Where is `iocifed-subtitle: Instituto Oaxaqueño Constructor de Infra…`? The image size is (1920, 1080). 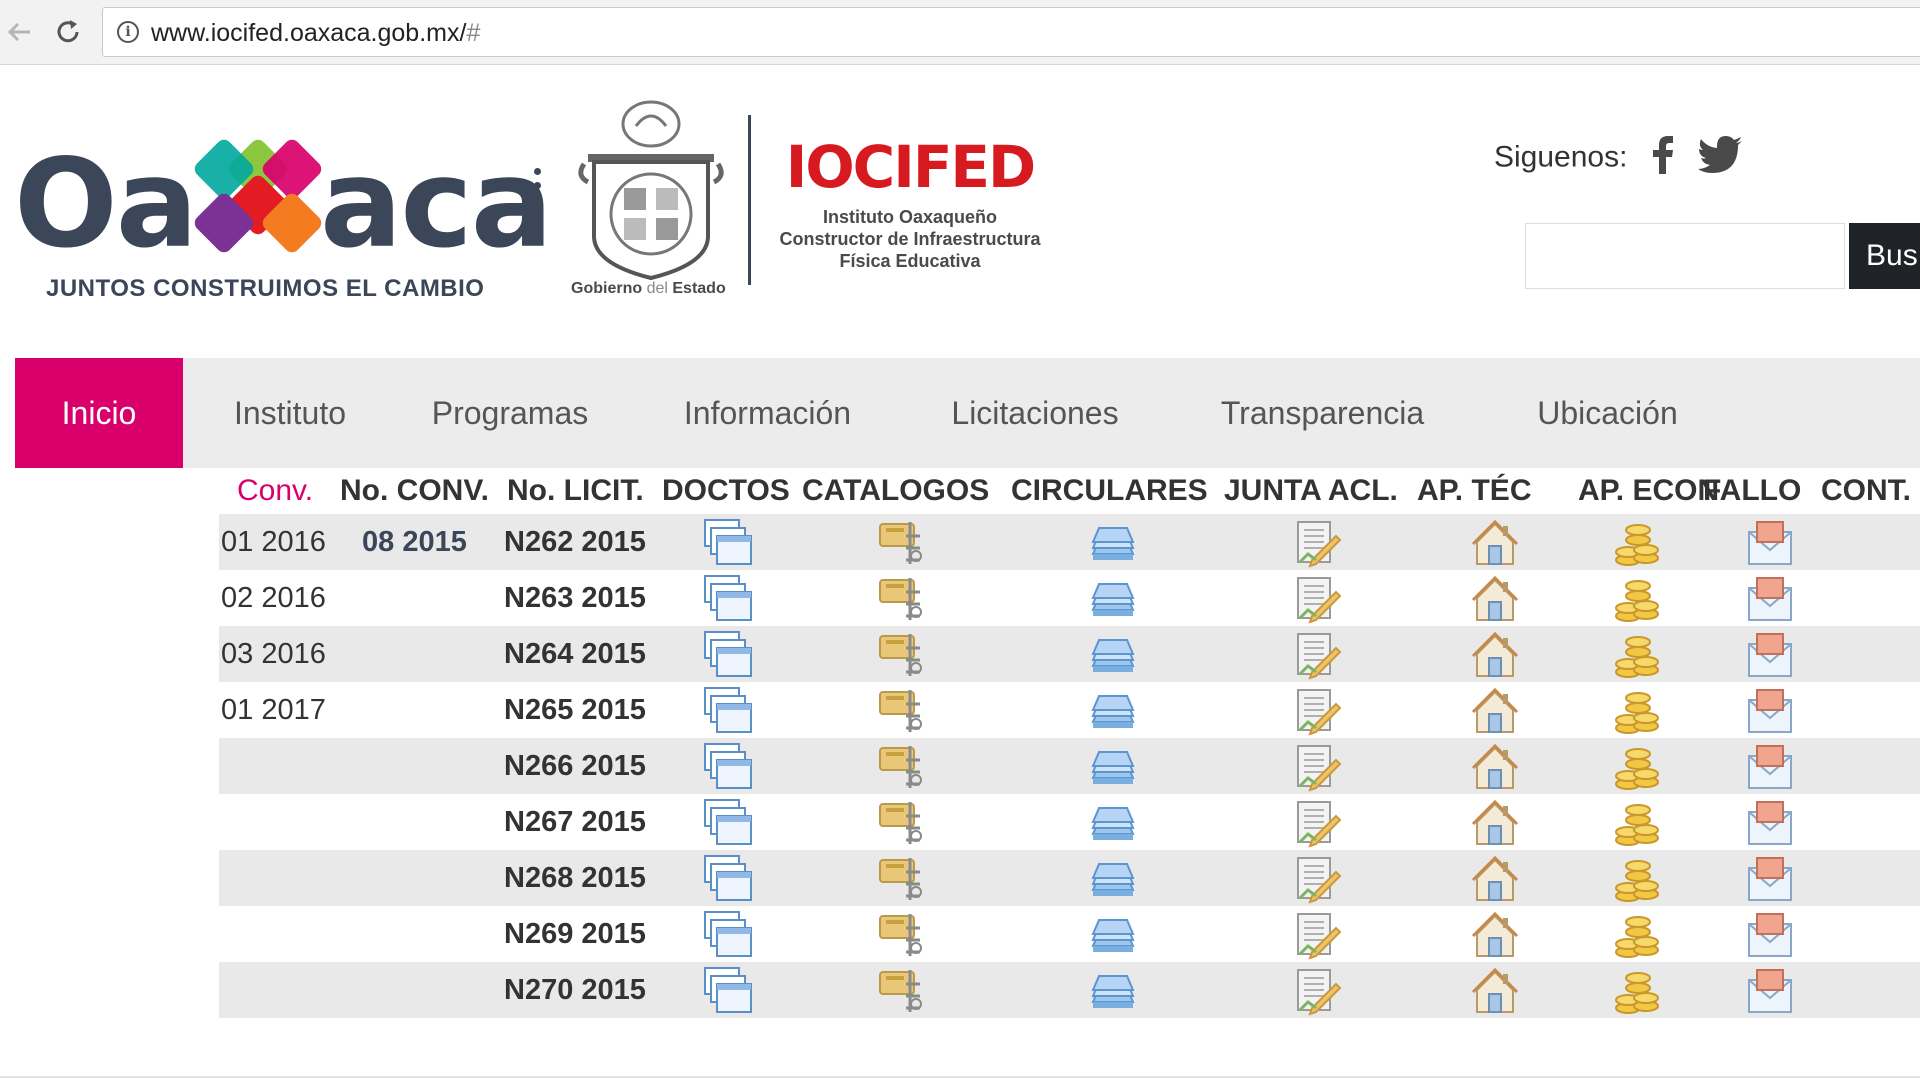
iocifed-subtitle: Instituto Oaxaqueño Constructor de Infra… is located at coordinates (910, 239).